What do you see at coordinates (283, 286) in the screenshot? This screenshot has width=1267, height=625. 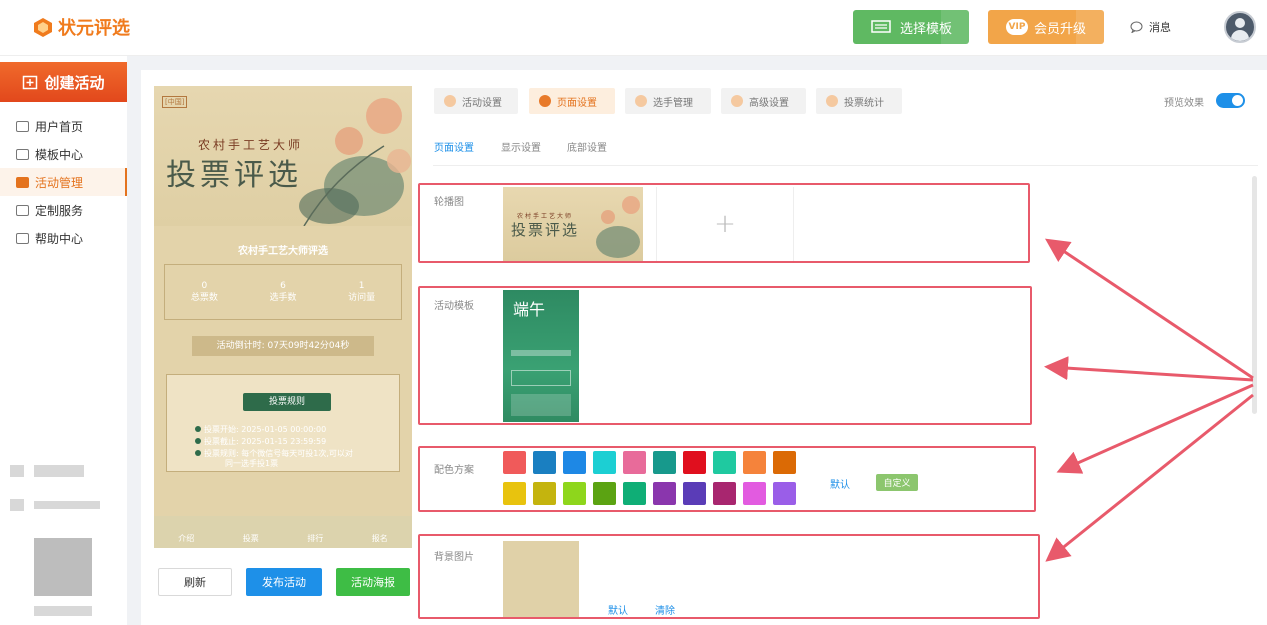 I see `stat-value: 6` at bounding box center [283, 286].